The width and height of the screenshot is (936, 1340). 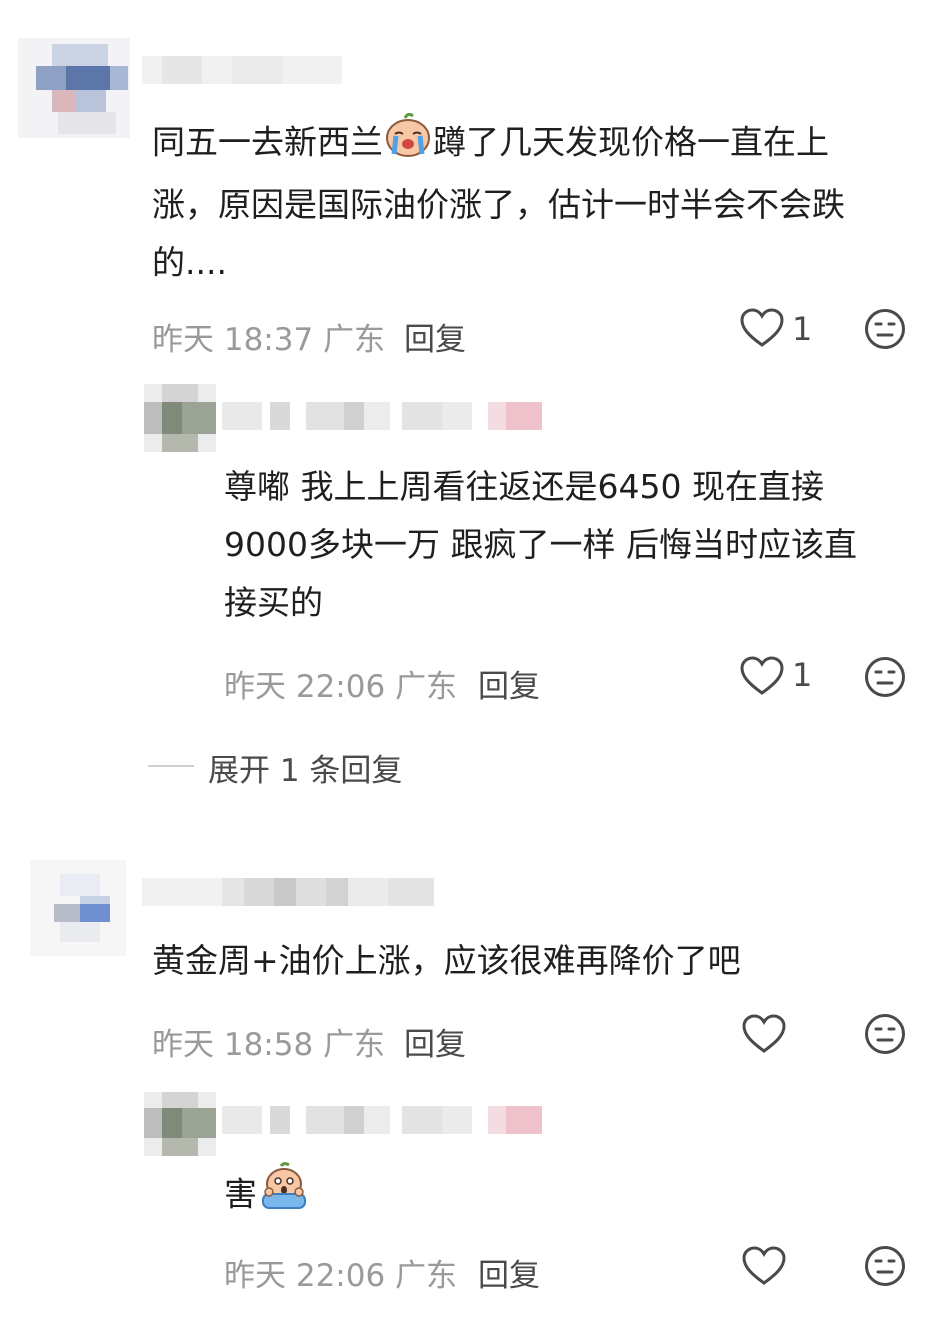 I want to click on crying-emoji-icon, so click(x=408, y=144).